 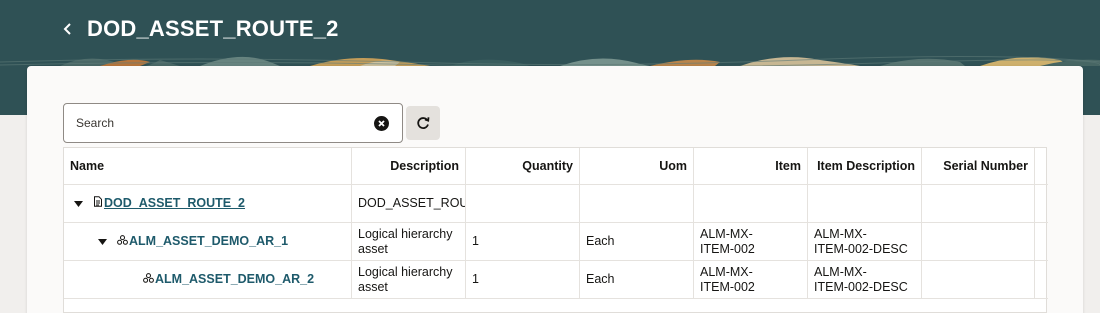 I want to click on column-header-name: Name, so click(x=208, y=166).